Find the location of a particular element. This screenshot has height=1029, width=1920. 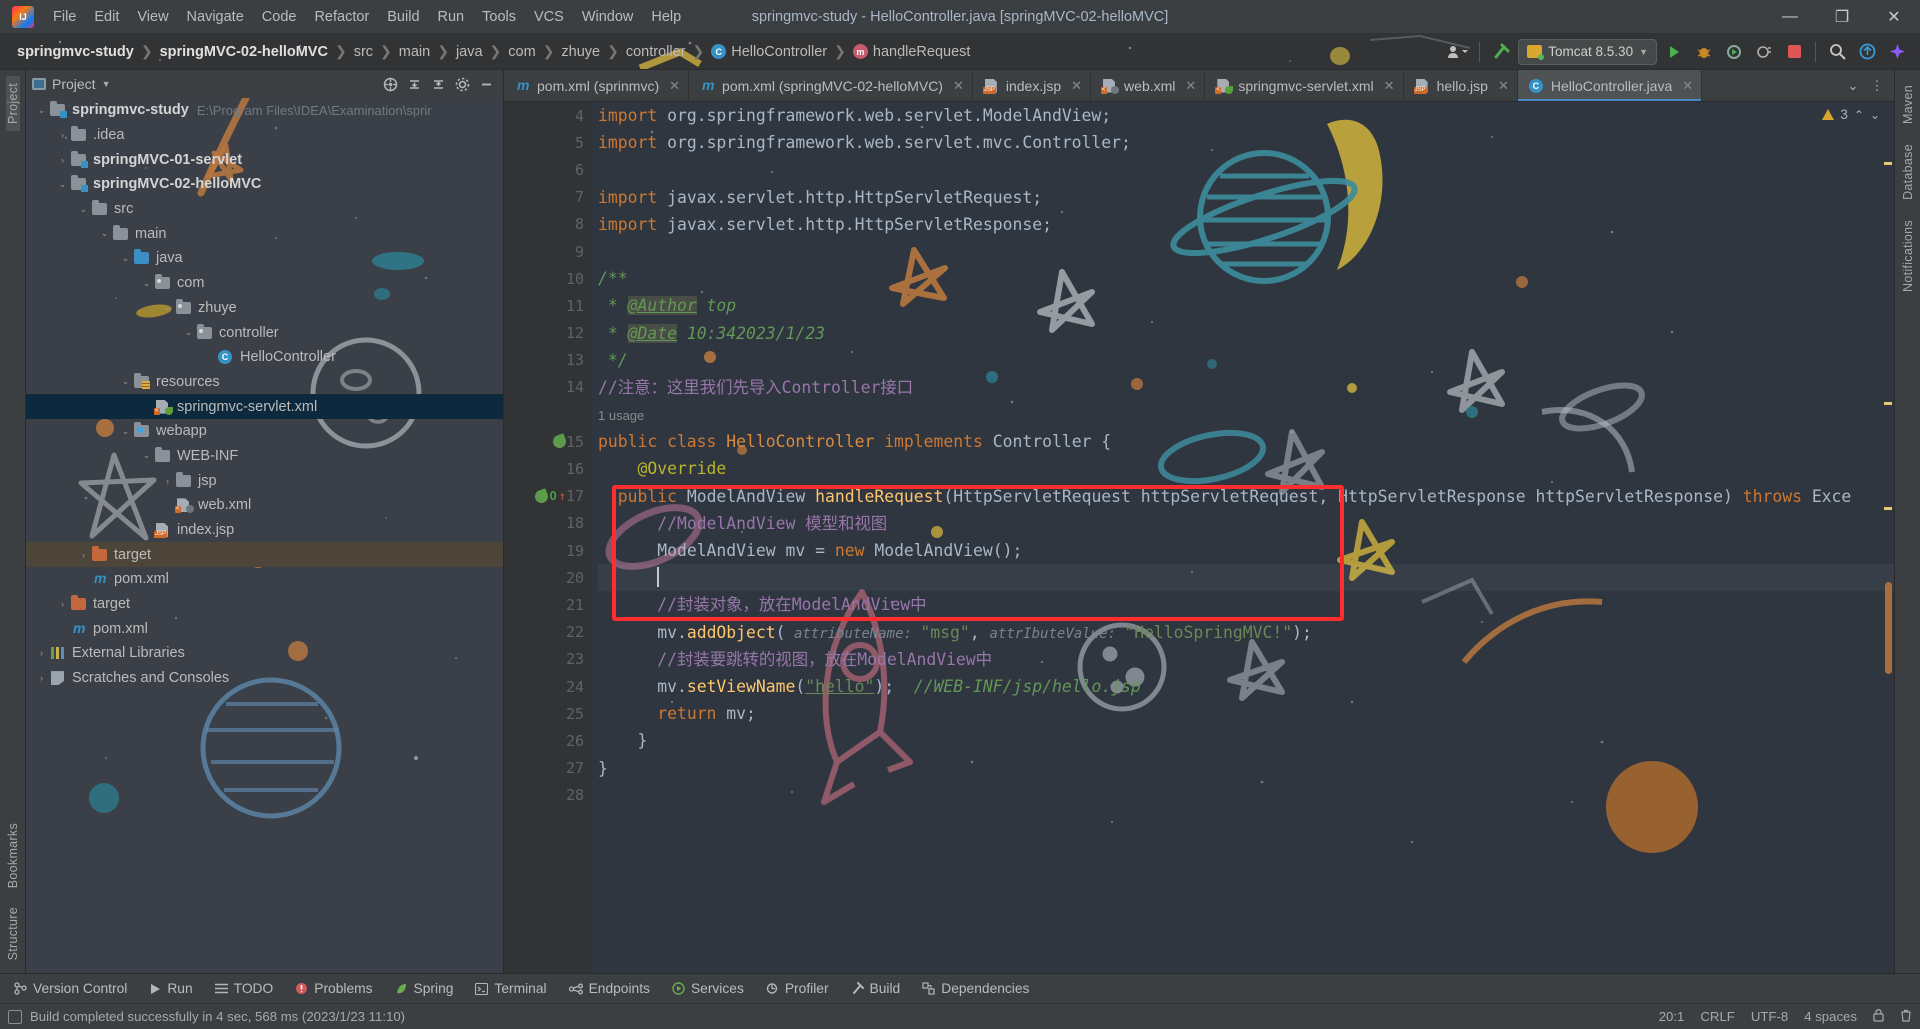

ai-assistant-icon is located at coordinates (1897, 52).